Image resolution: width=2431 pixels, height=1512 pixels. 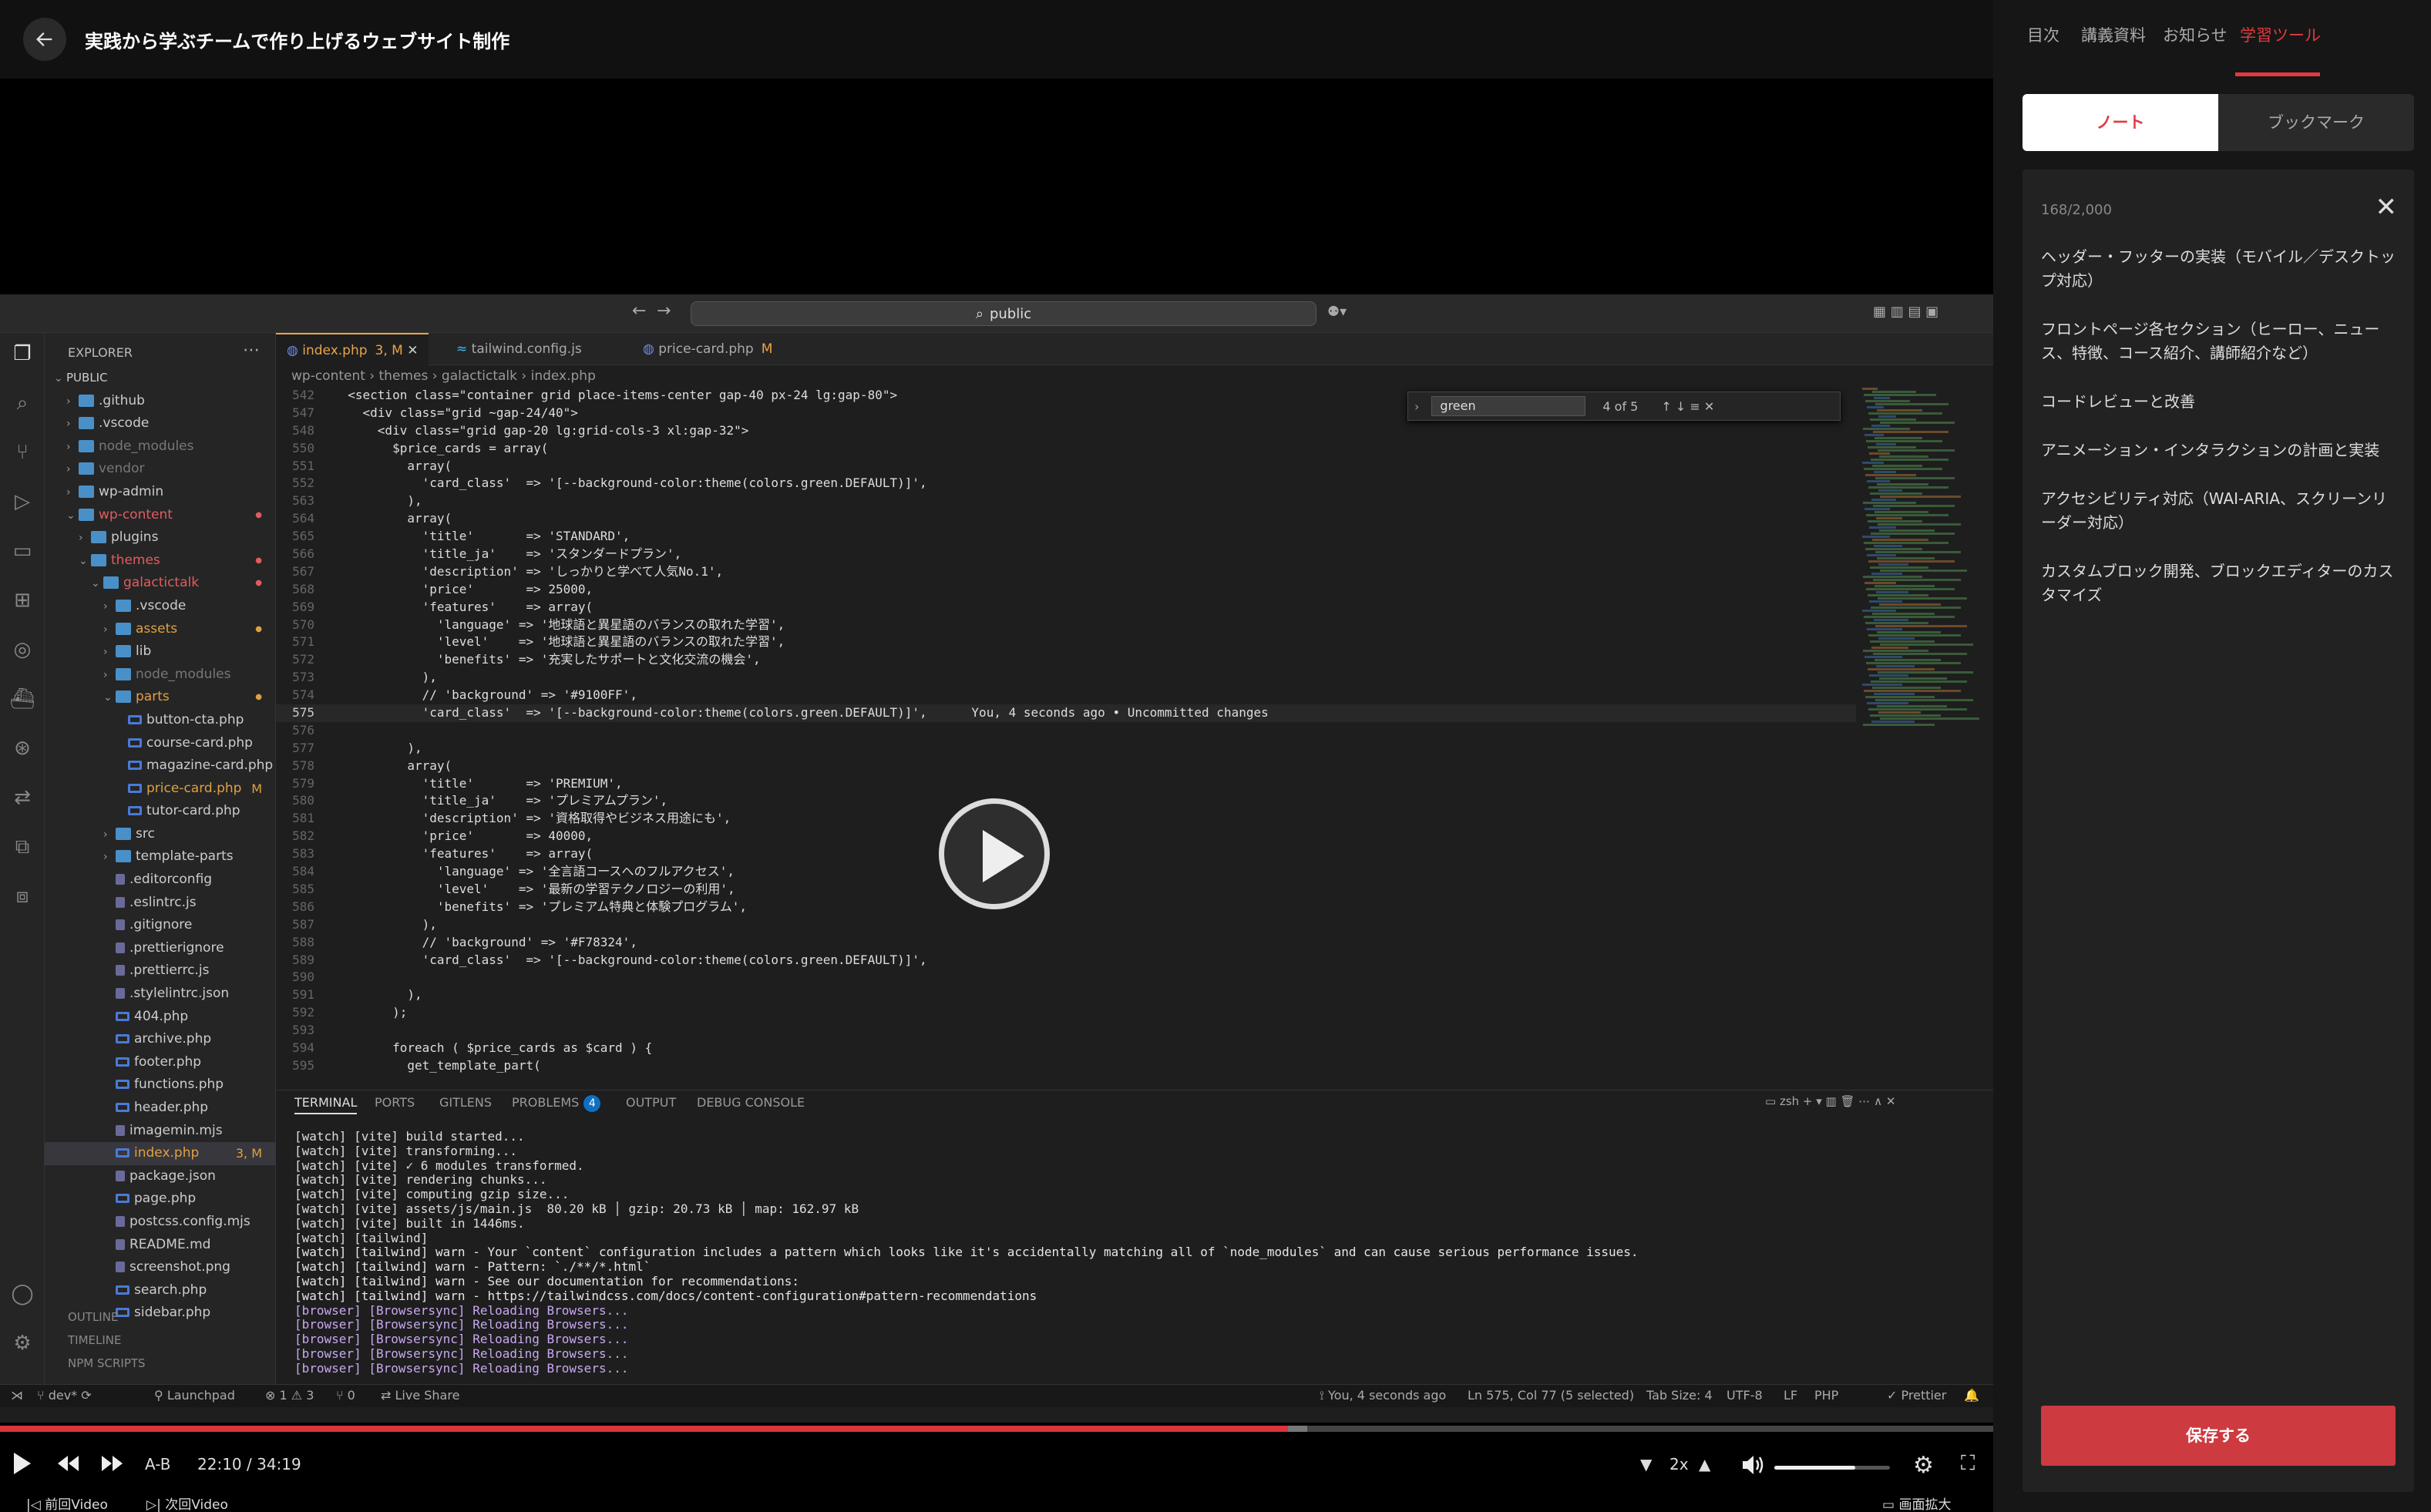 I want to click on close-icon: ✕, so click(x=2387, y=207).